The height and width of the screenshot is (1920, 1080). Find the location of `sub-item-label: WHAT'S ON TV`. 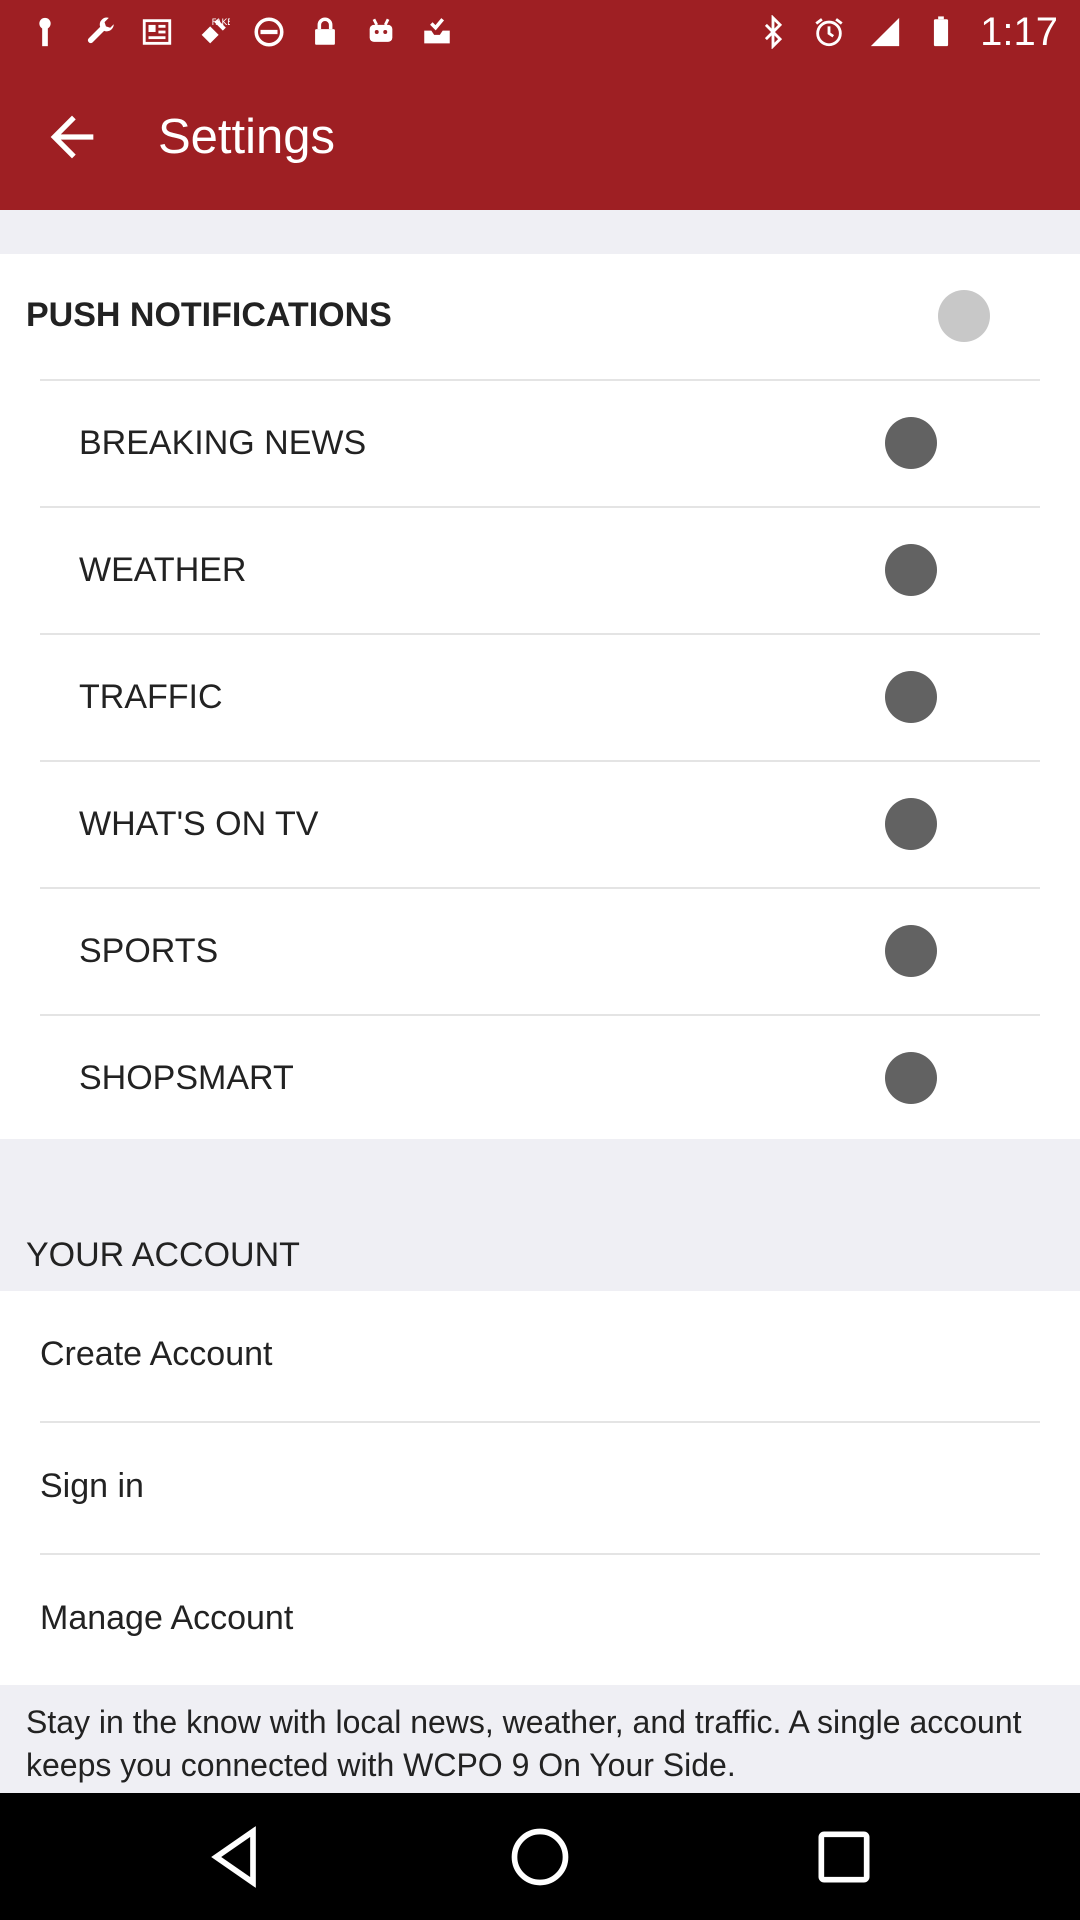

sub-item-label: WHAT'S ON TV is located at coordinates (199, 824).